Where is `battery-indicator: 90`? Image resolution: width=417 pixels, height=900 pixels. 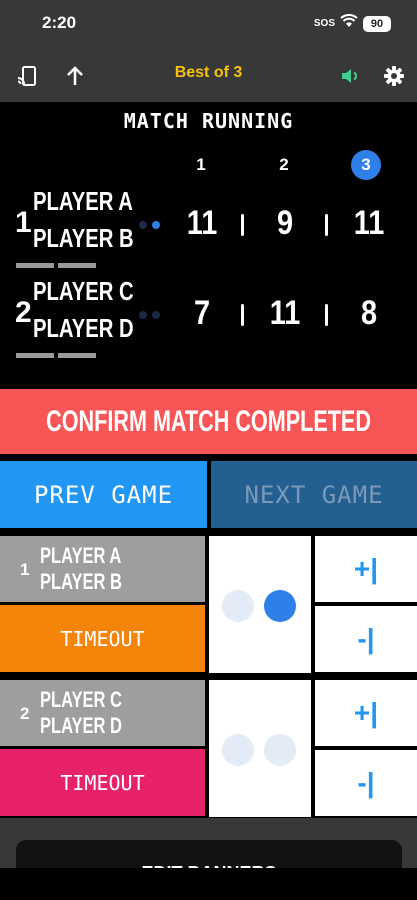
battery-indicator: 90 is located at coordinates (377, 23).